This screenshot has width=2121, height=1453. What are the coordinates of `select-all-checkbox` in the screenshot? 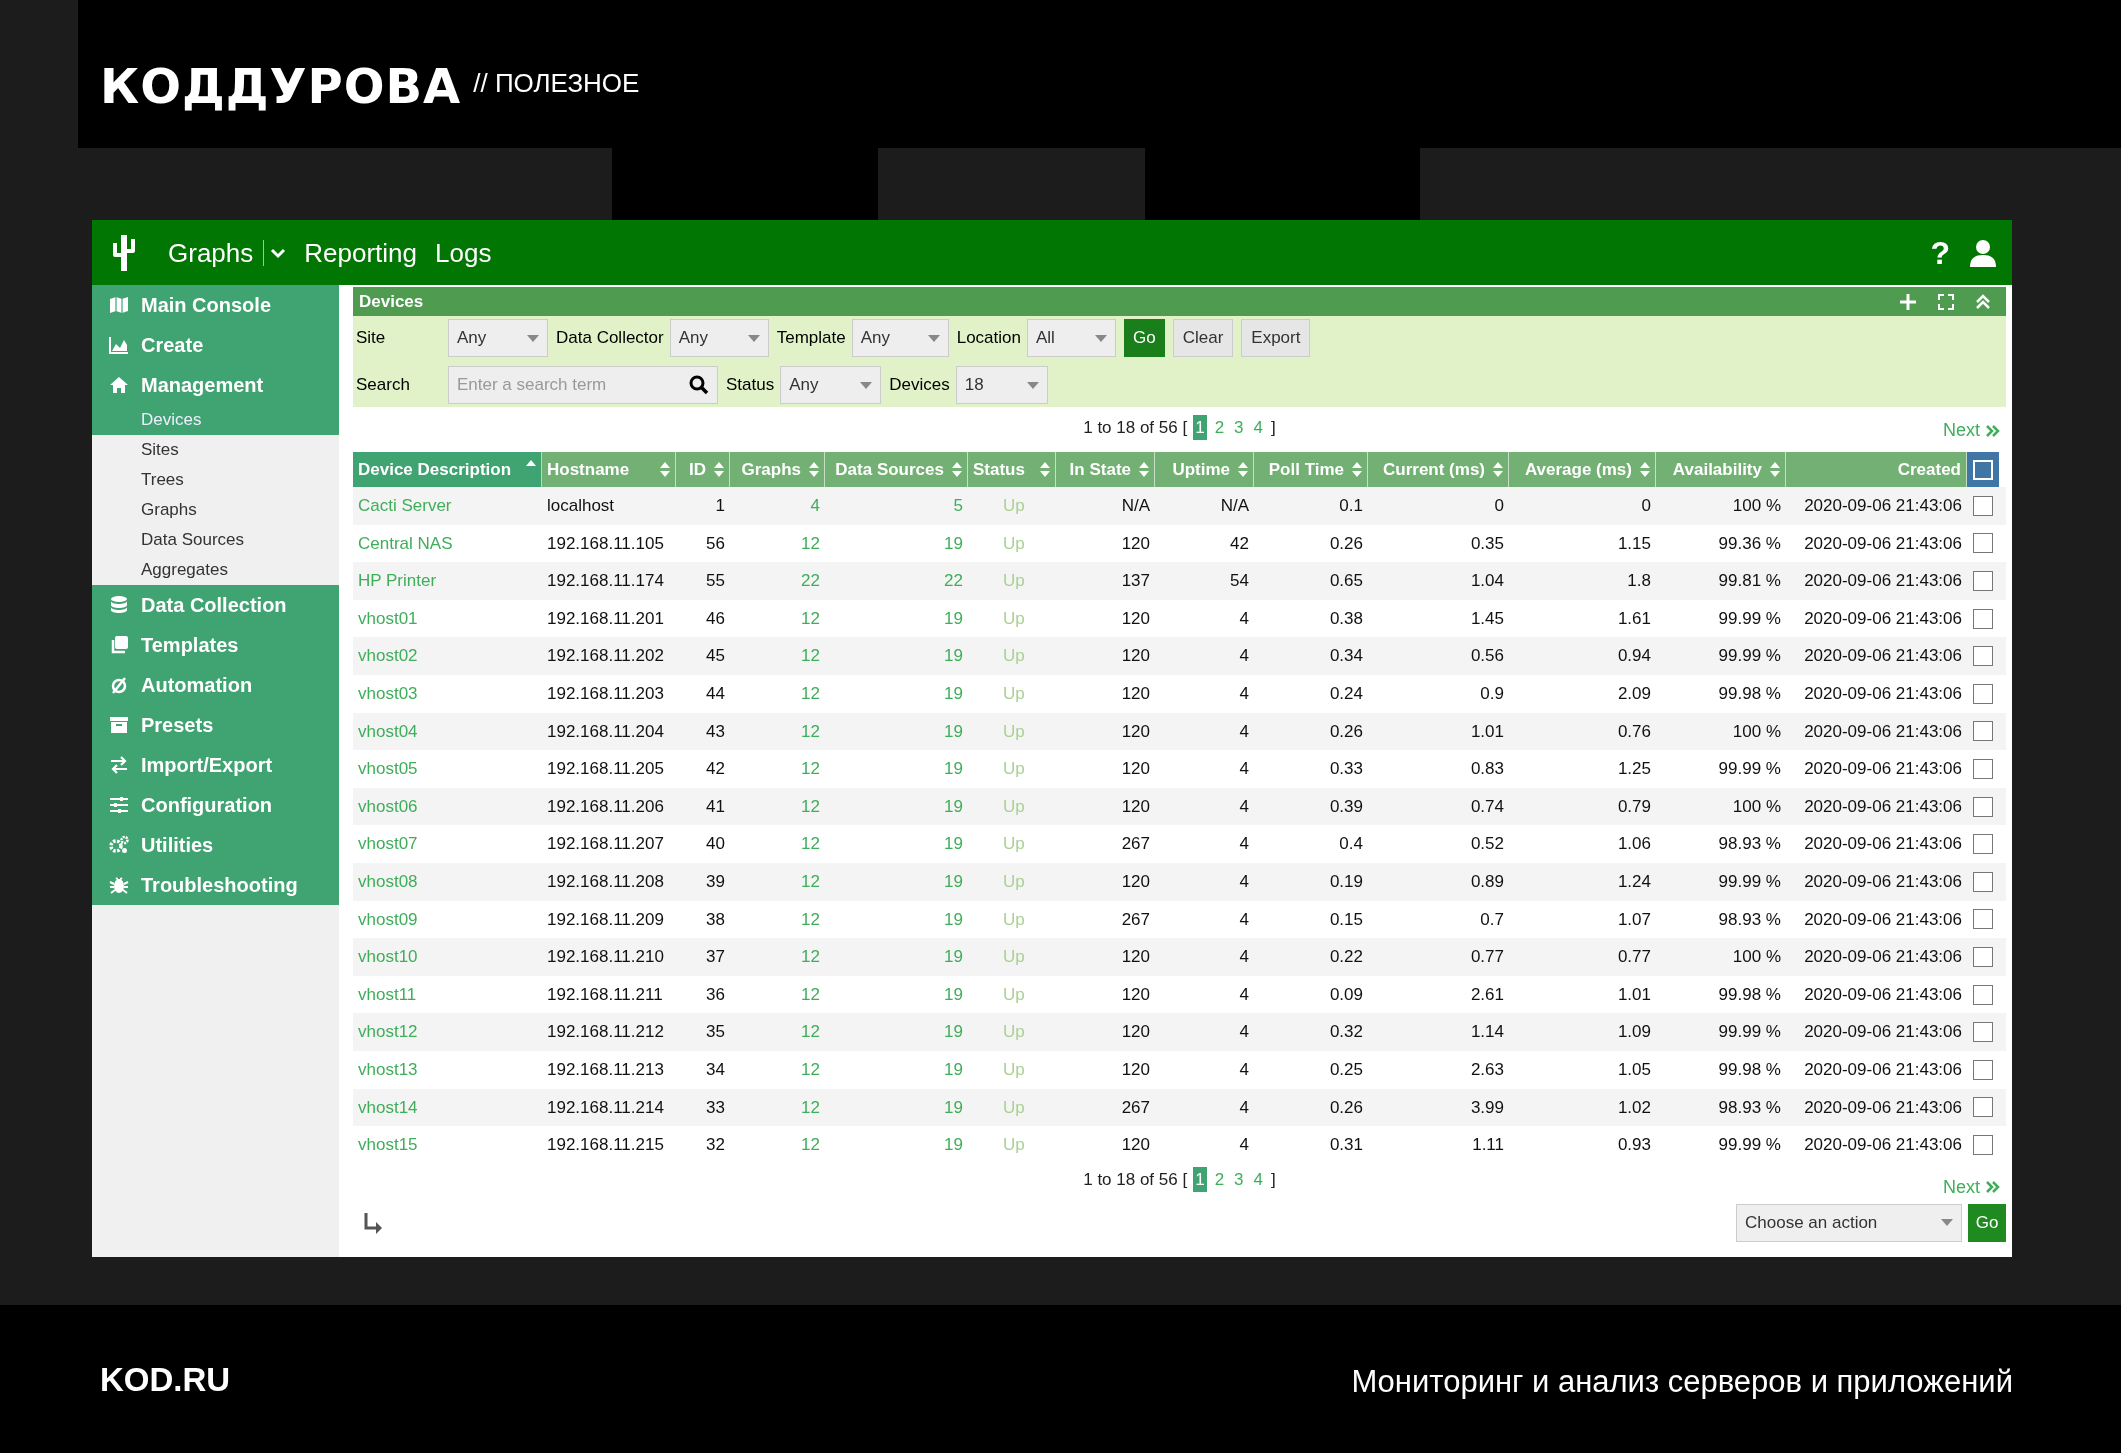 It's located at (1983, 469).